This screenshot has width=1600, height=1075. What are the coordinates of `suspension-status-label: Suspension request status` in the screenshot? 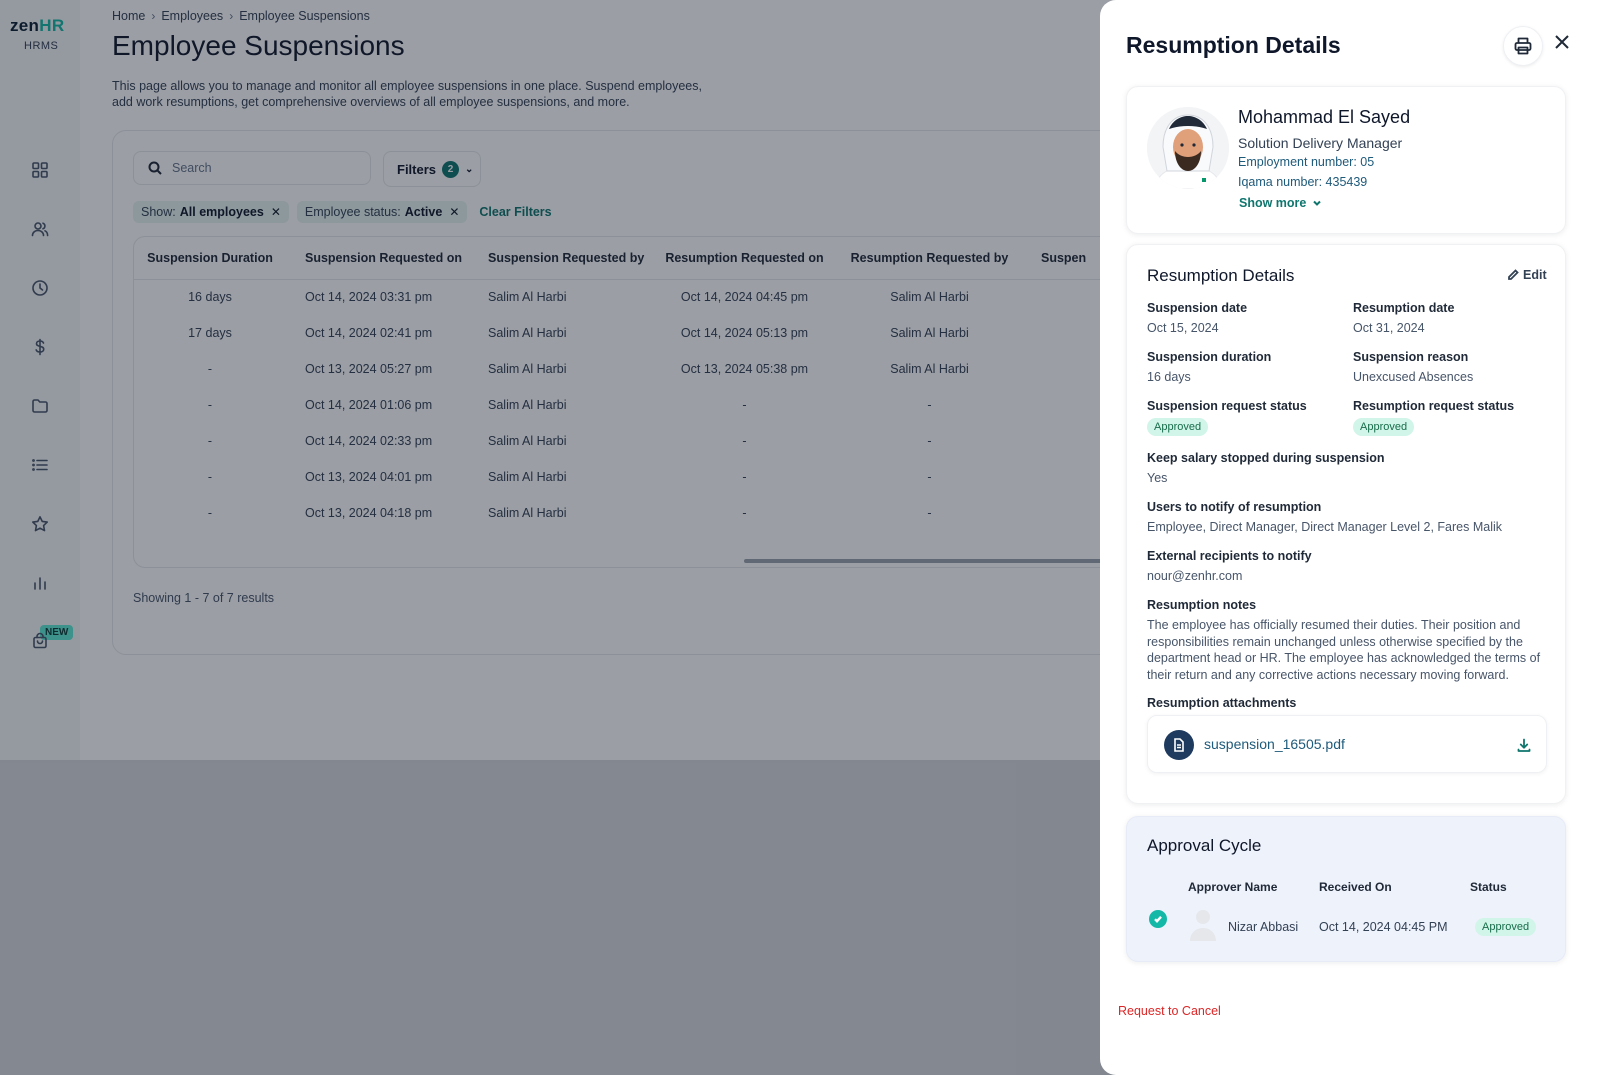 It's located at (1227, 406).